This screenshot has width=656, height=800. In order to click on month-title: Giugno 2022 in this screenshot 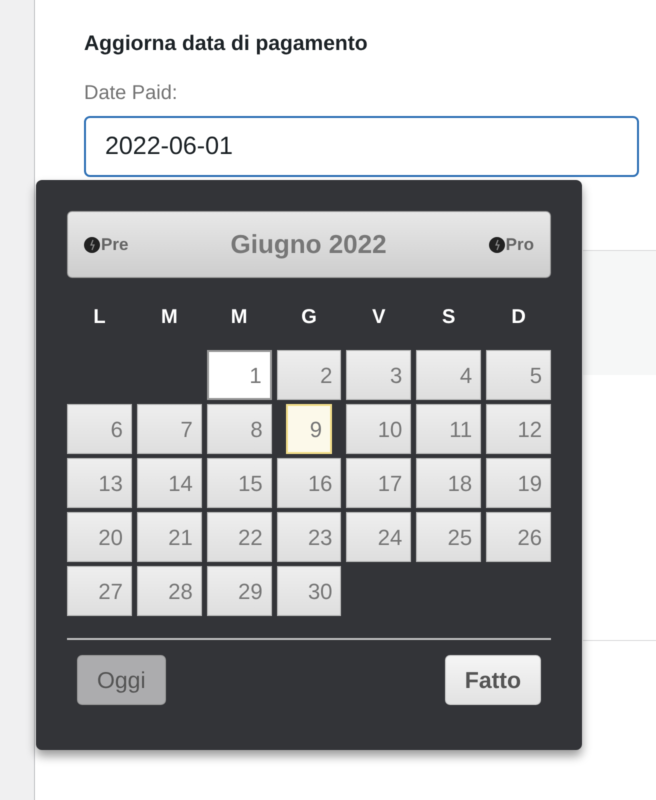, I will do `click(308, 244)`.